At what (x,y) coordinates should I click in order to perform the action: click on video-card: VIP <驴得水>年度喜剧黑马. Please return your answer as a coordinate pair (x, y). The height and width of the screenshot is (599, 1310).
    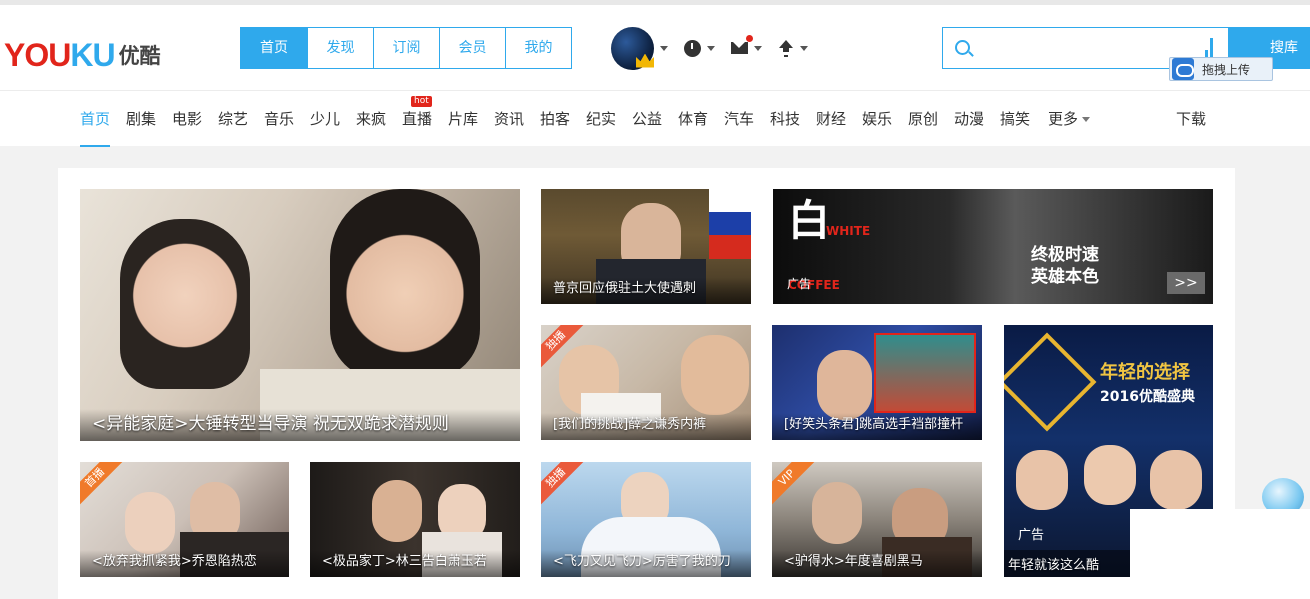
    Looking at the image, I should click on (877, 519).